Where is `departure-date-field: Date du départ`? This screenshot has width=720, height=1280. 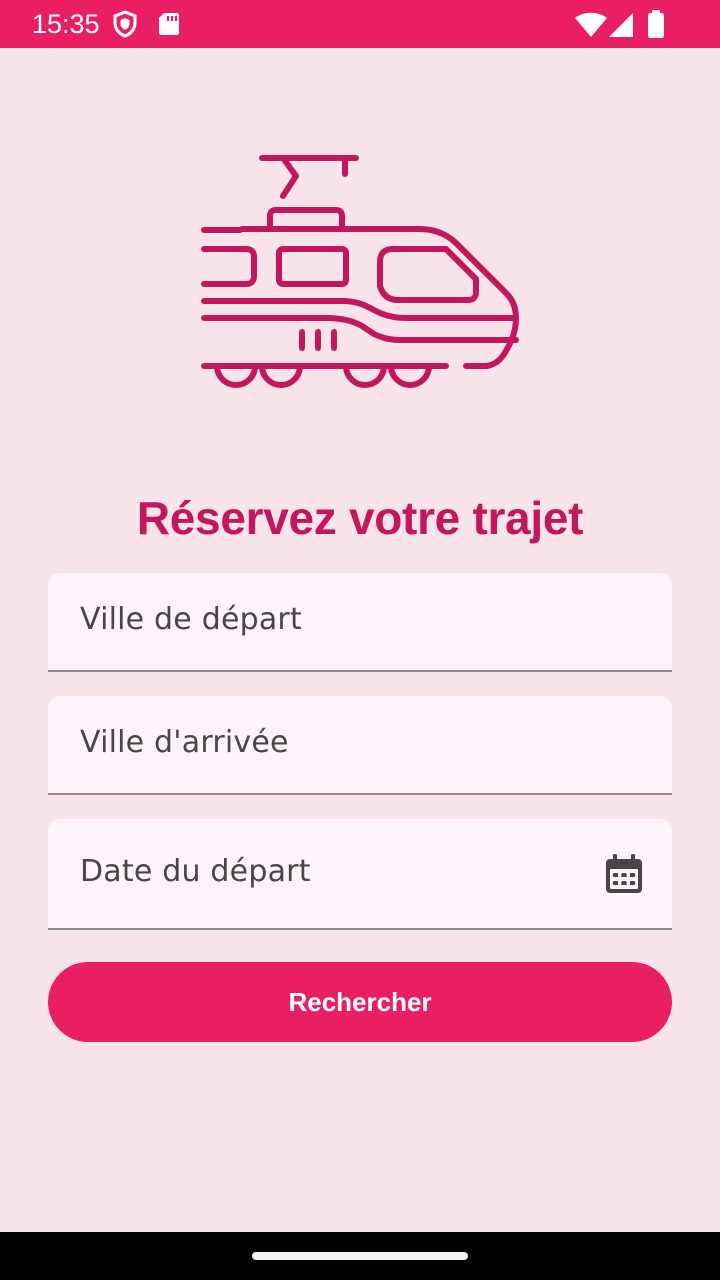
departure-date-field: Date du départ is located at coordinates (360, 874).